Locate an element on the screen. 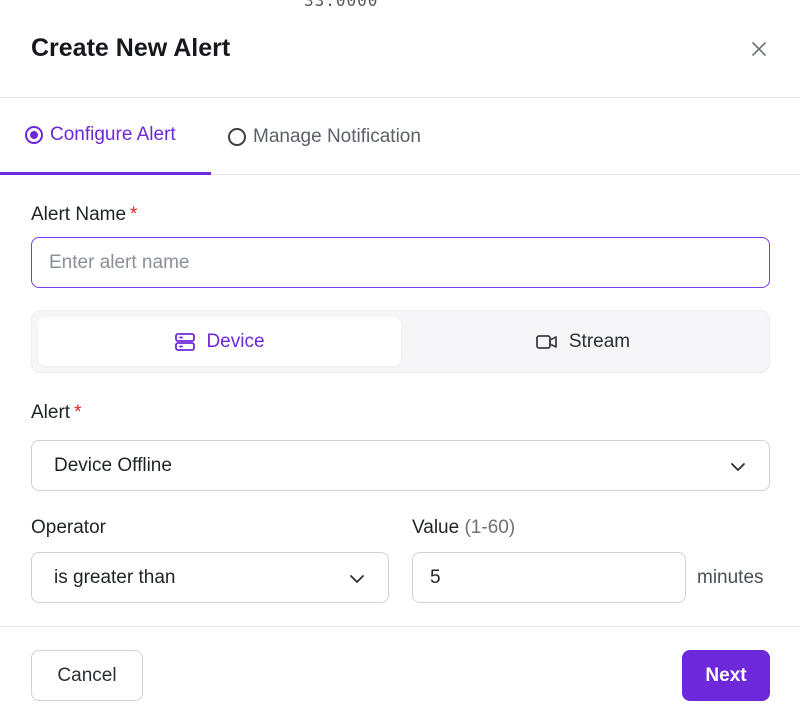 The width and height of the screenshot is (800, 718). modal-footer: Cancel Next is located at coordinates (400, 672).